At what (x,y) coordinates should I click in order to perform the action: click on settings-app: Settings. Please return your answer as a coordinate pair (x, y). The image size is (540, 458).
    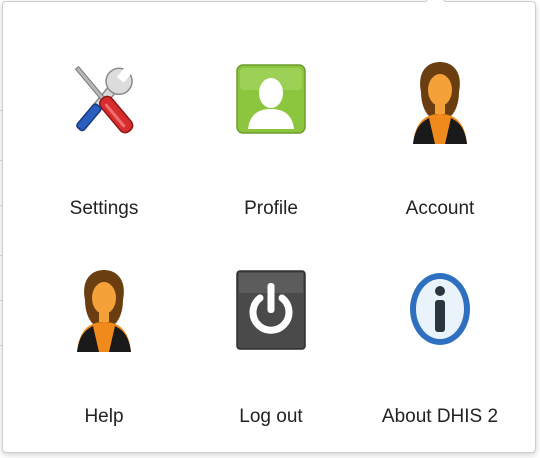
    Looking at the image, I should click on (104, 137).